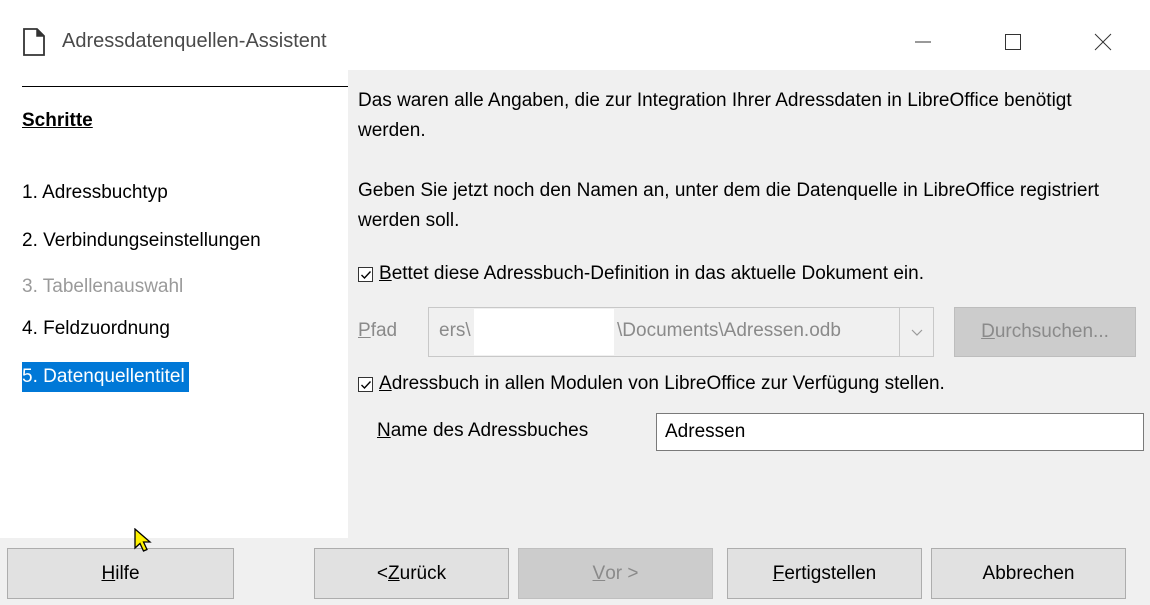  I want to click on mouse-cursor-icon, so click(145, 543).